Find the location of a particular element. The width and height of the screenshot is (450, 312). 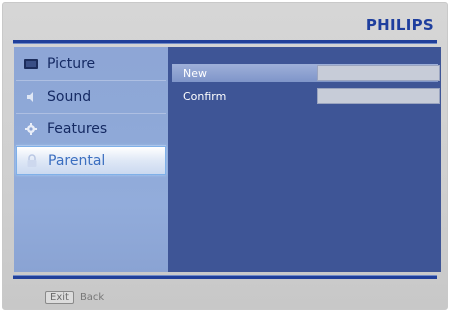

tv-icon is located at coordinates (31, 64).